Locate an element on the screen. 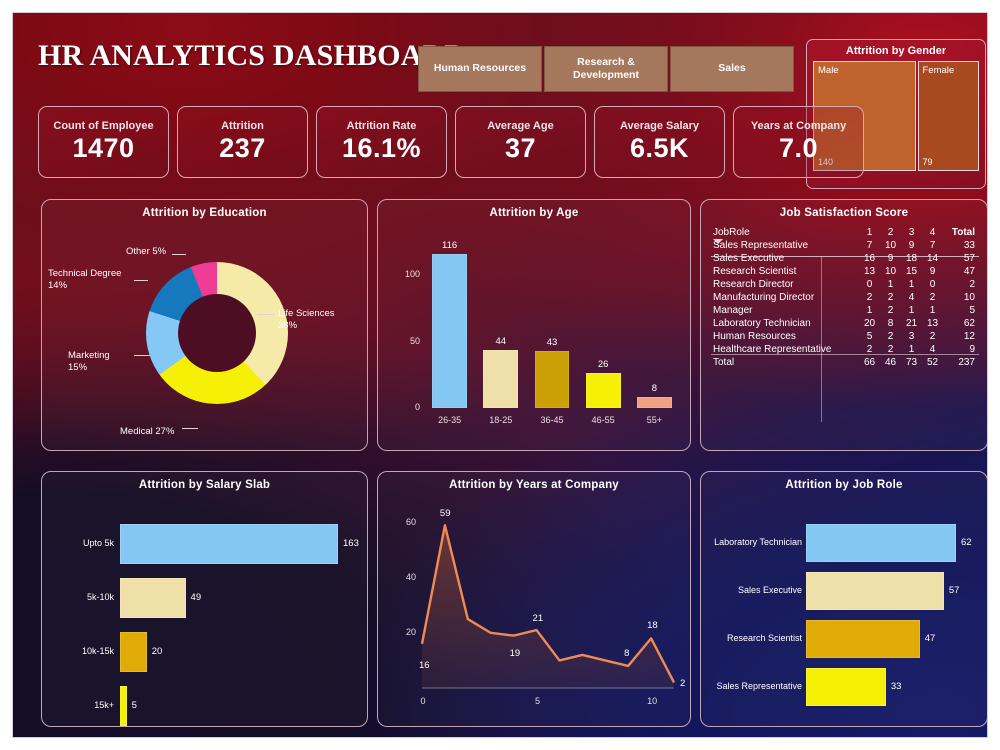 The width and height of the screenshot is (1000, 750). donut-label-medical: Medical 27% is located at coordinates (147, 431).